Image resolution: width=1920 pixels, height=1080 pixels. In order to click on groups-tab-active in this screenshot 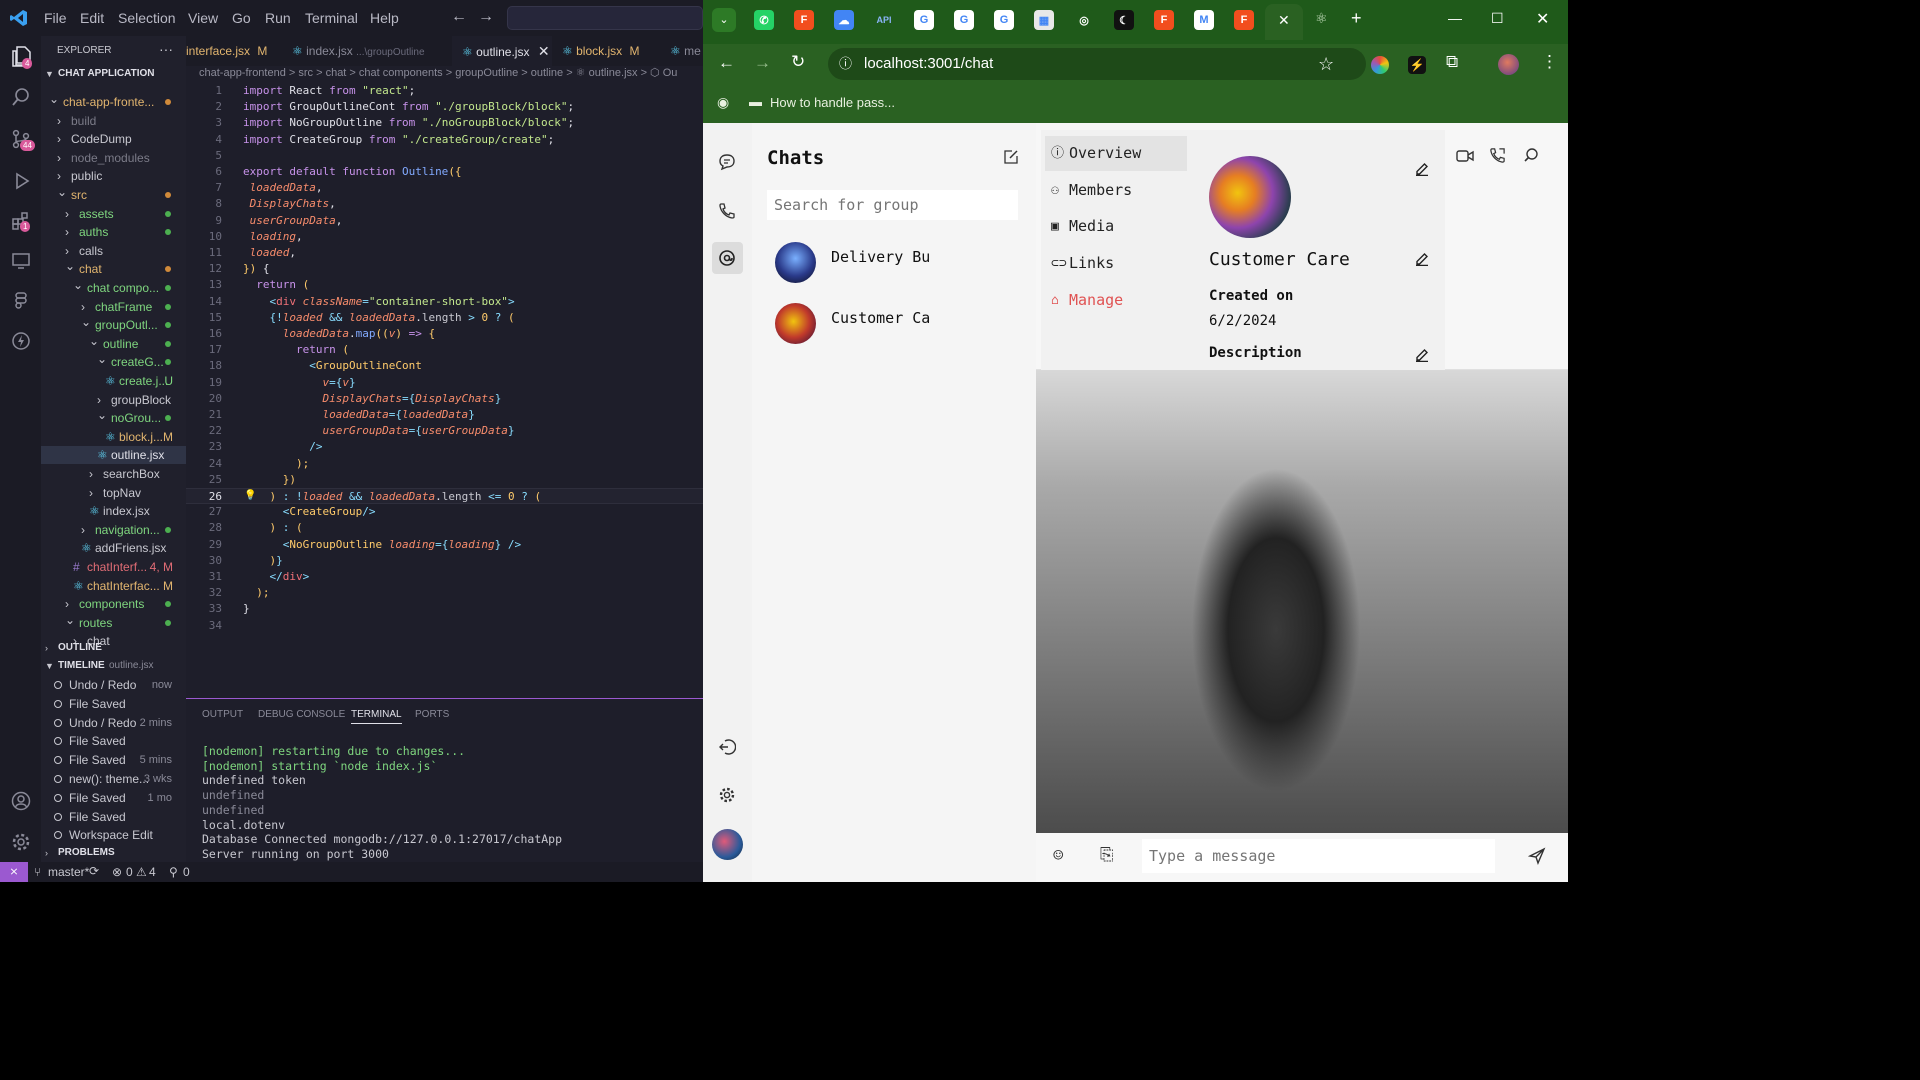, I will do `click(727, 258)`.